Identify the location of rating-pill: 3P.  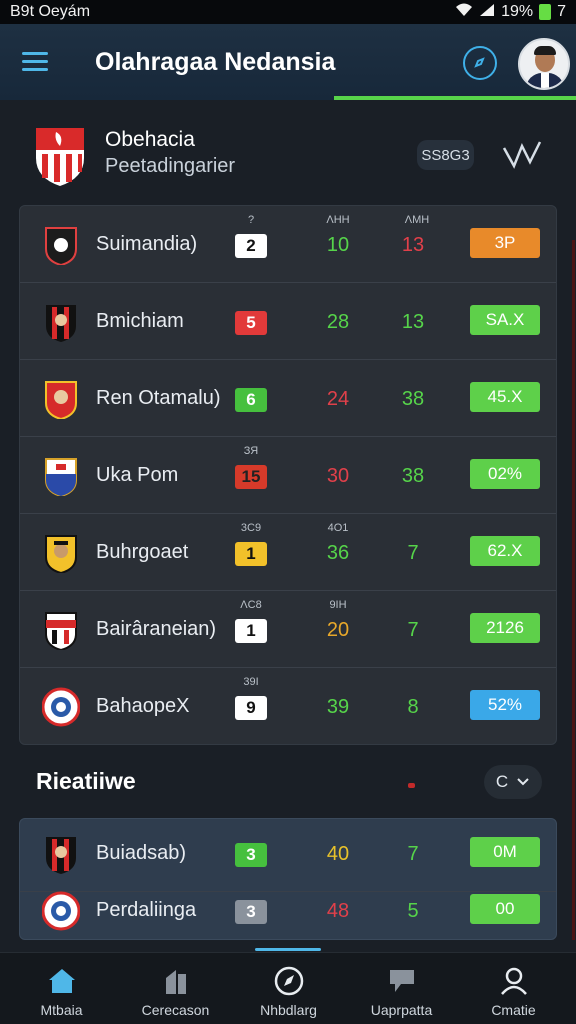
(505, 243).